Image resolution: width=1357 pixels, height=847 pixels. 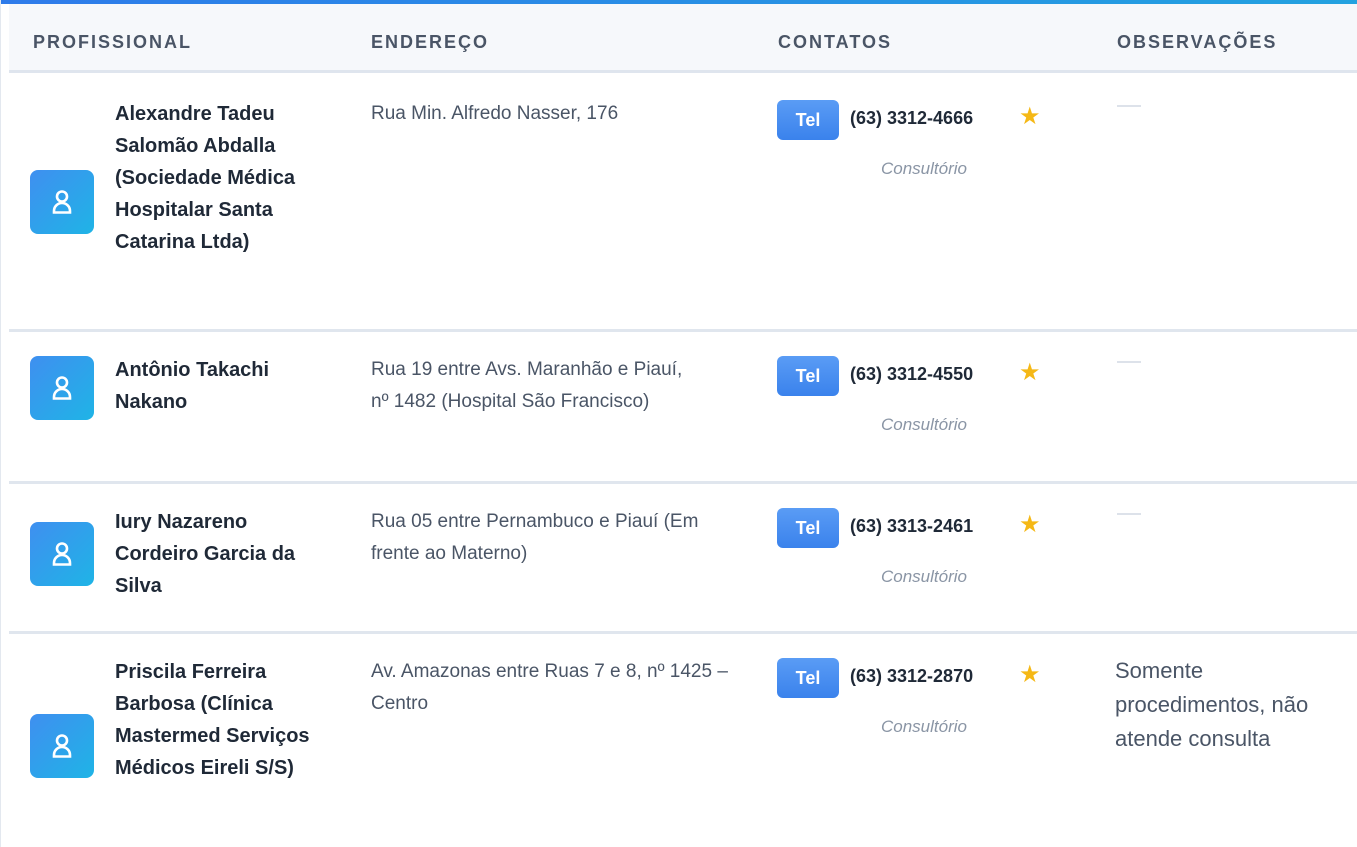 I want to click on header-notes: OBSERVAÇÕES, so click(x=1197, y=42).